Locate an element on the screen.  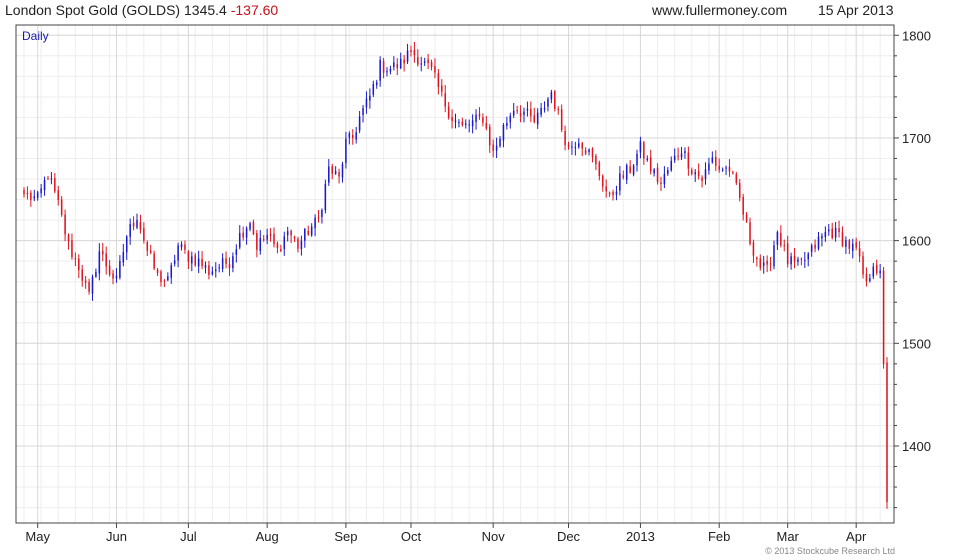
x-tick-label: 2013 is located at coordinates (640, 536).